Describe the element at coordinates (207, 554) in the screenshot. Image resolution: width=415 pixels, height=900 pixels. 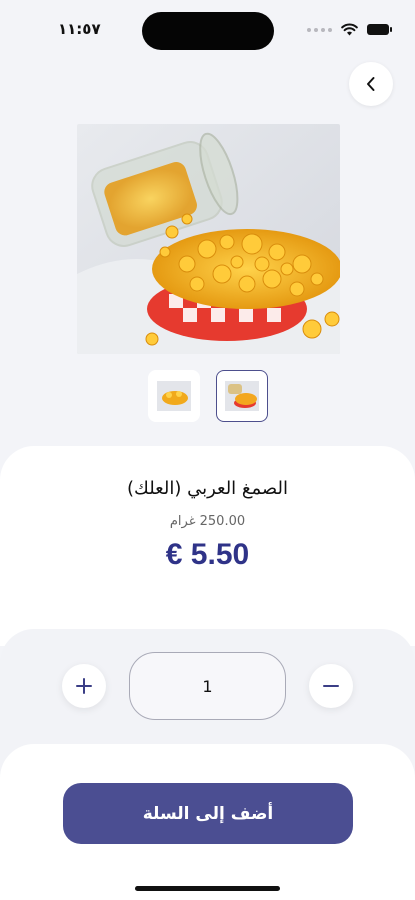
I see `product-price: € 5.50` at that location.